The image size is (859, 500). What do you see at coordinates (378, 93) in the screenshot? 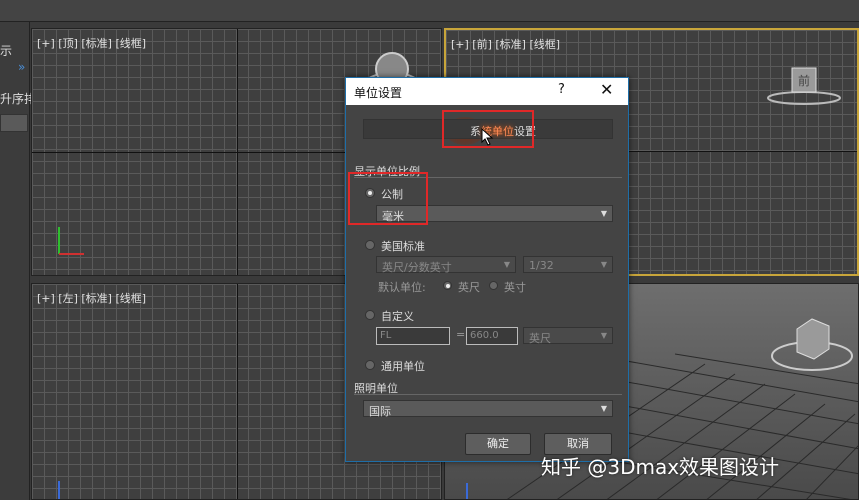
I see `dialog-title: 单位设置` at bounding box center [378, 93].